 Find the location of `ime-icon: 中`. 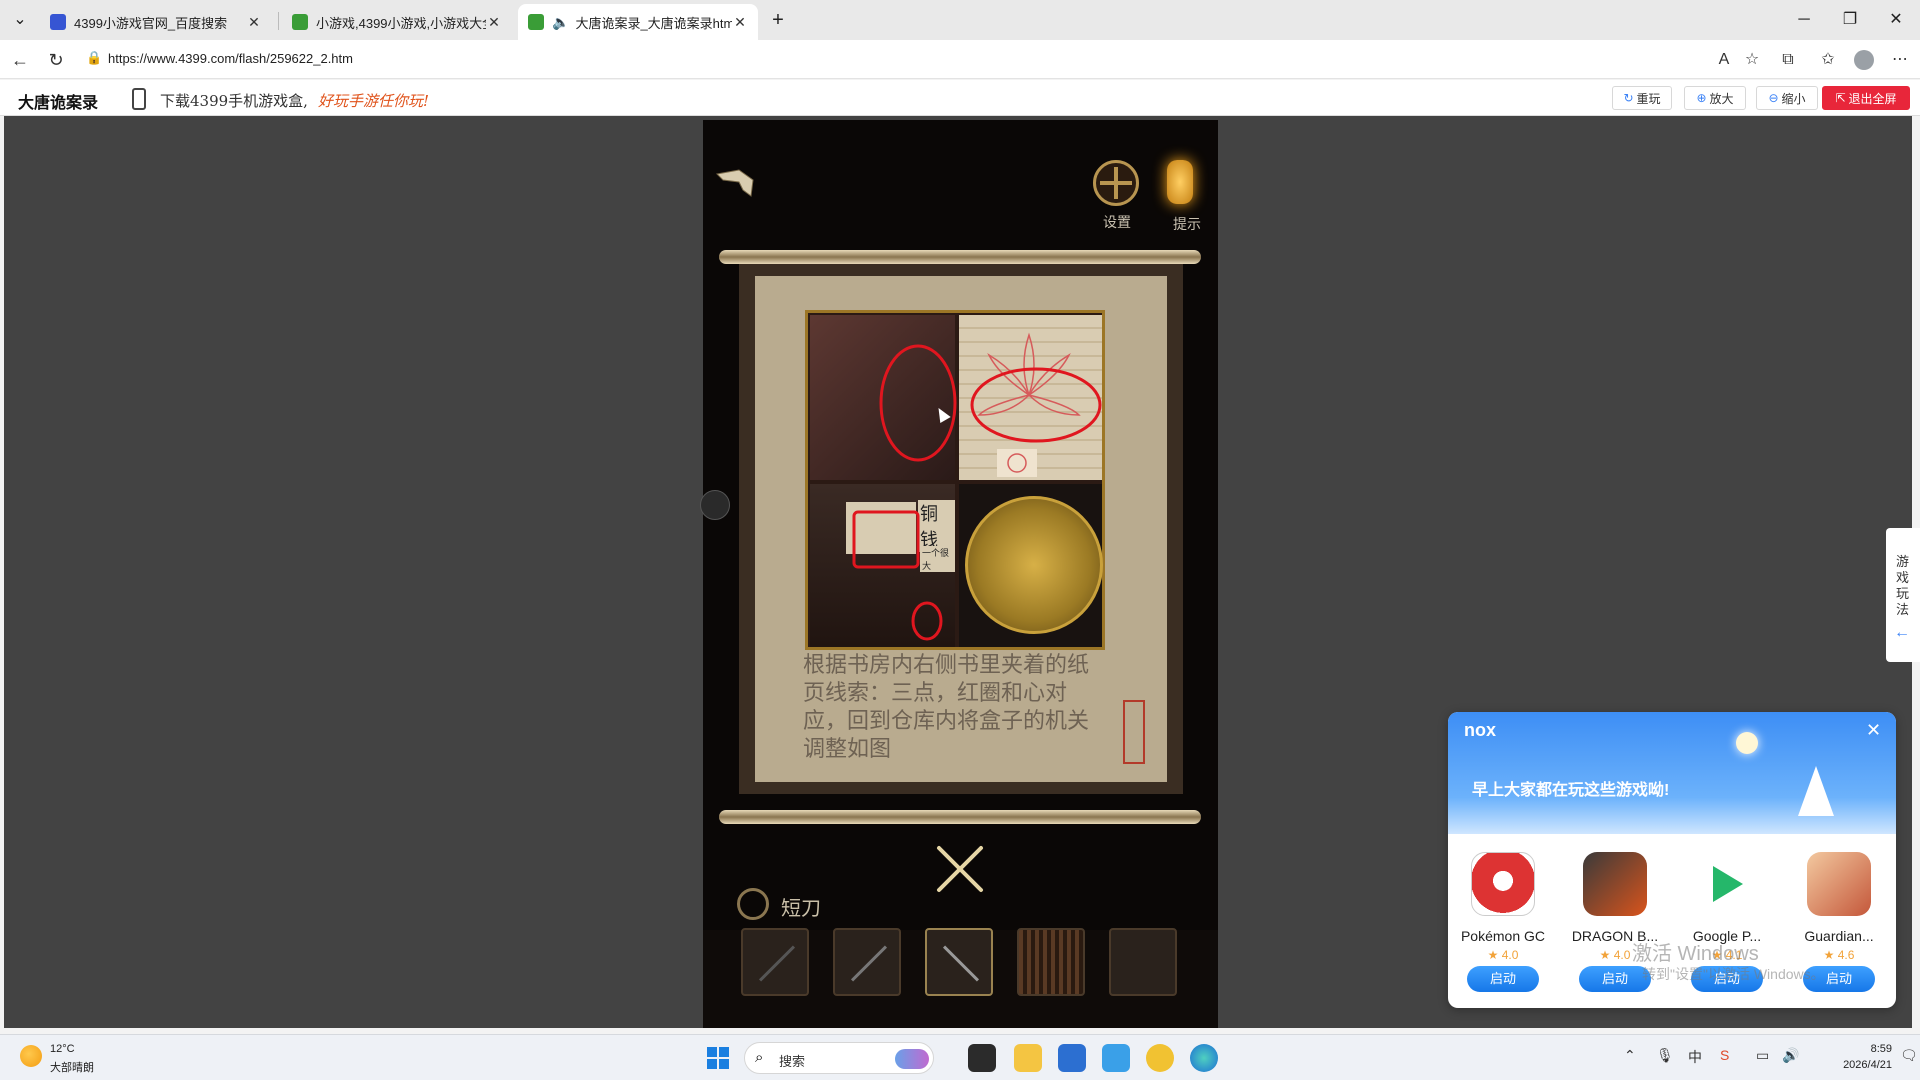

ime-icon: 中 is located at coordinates (1695, 1057).